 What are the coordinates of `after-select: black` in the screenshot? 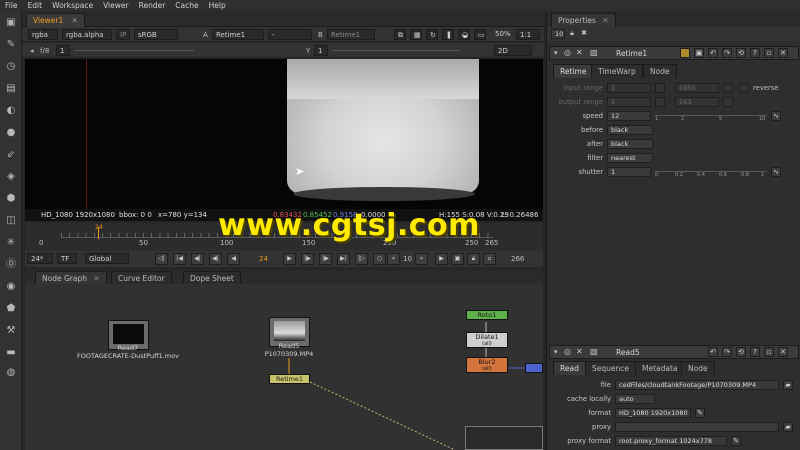 It's located at (630, 144).